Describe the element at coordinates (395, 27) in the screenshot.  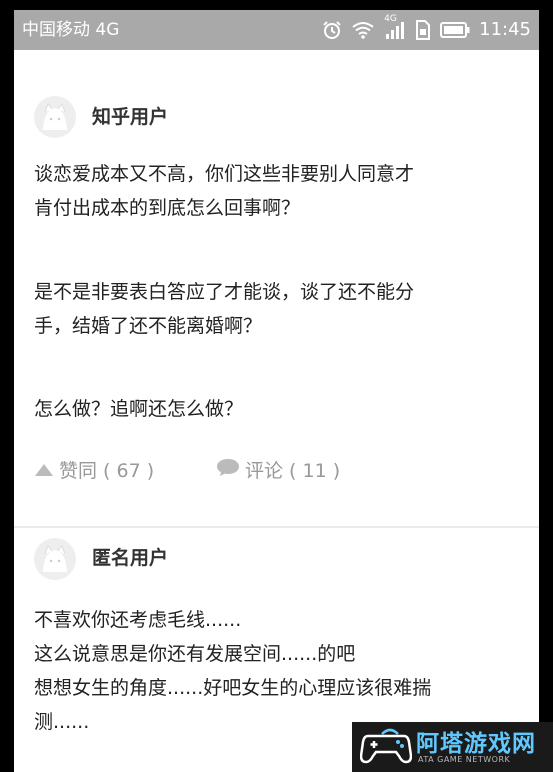
I see `cellular-signal-icon: 4G` at that location.